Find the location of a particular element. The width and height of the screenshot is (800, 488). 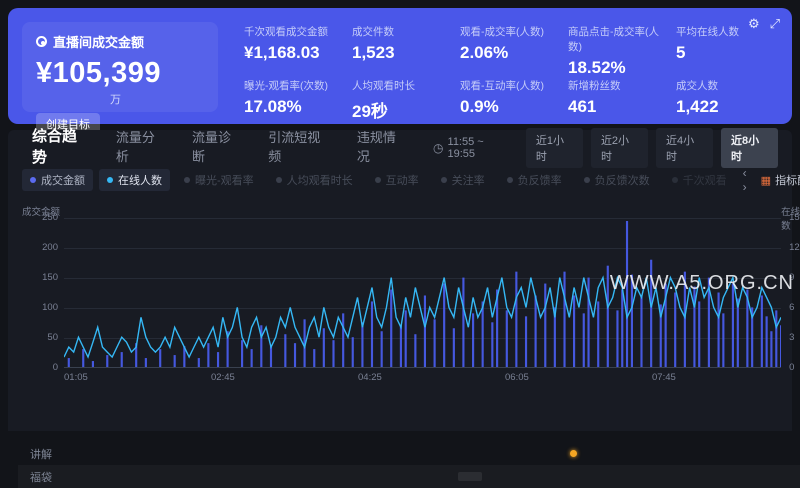

range-button-4h: 近4小时 is located at coordinates (684, 148).